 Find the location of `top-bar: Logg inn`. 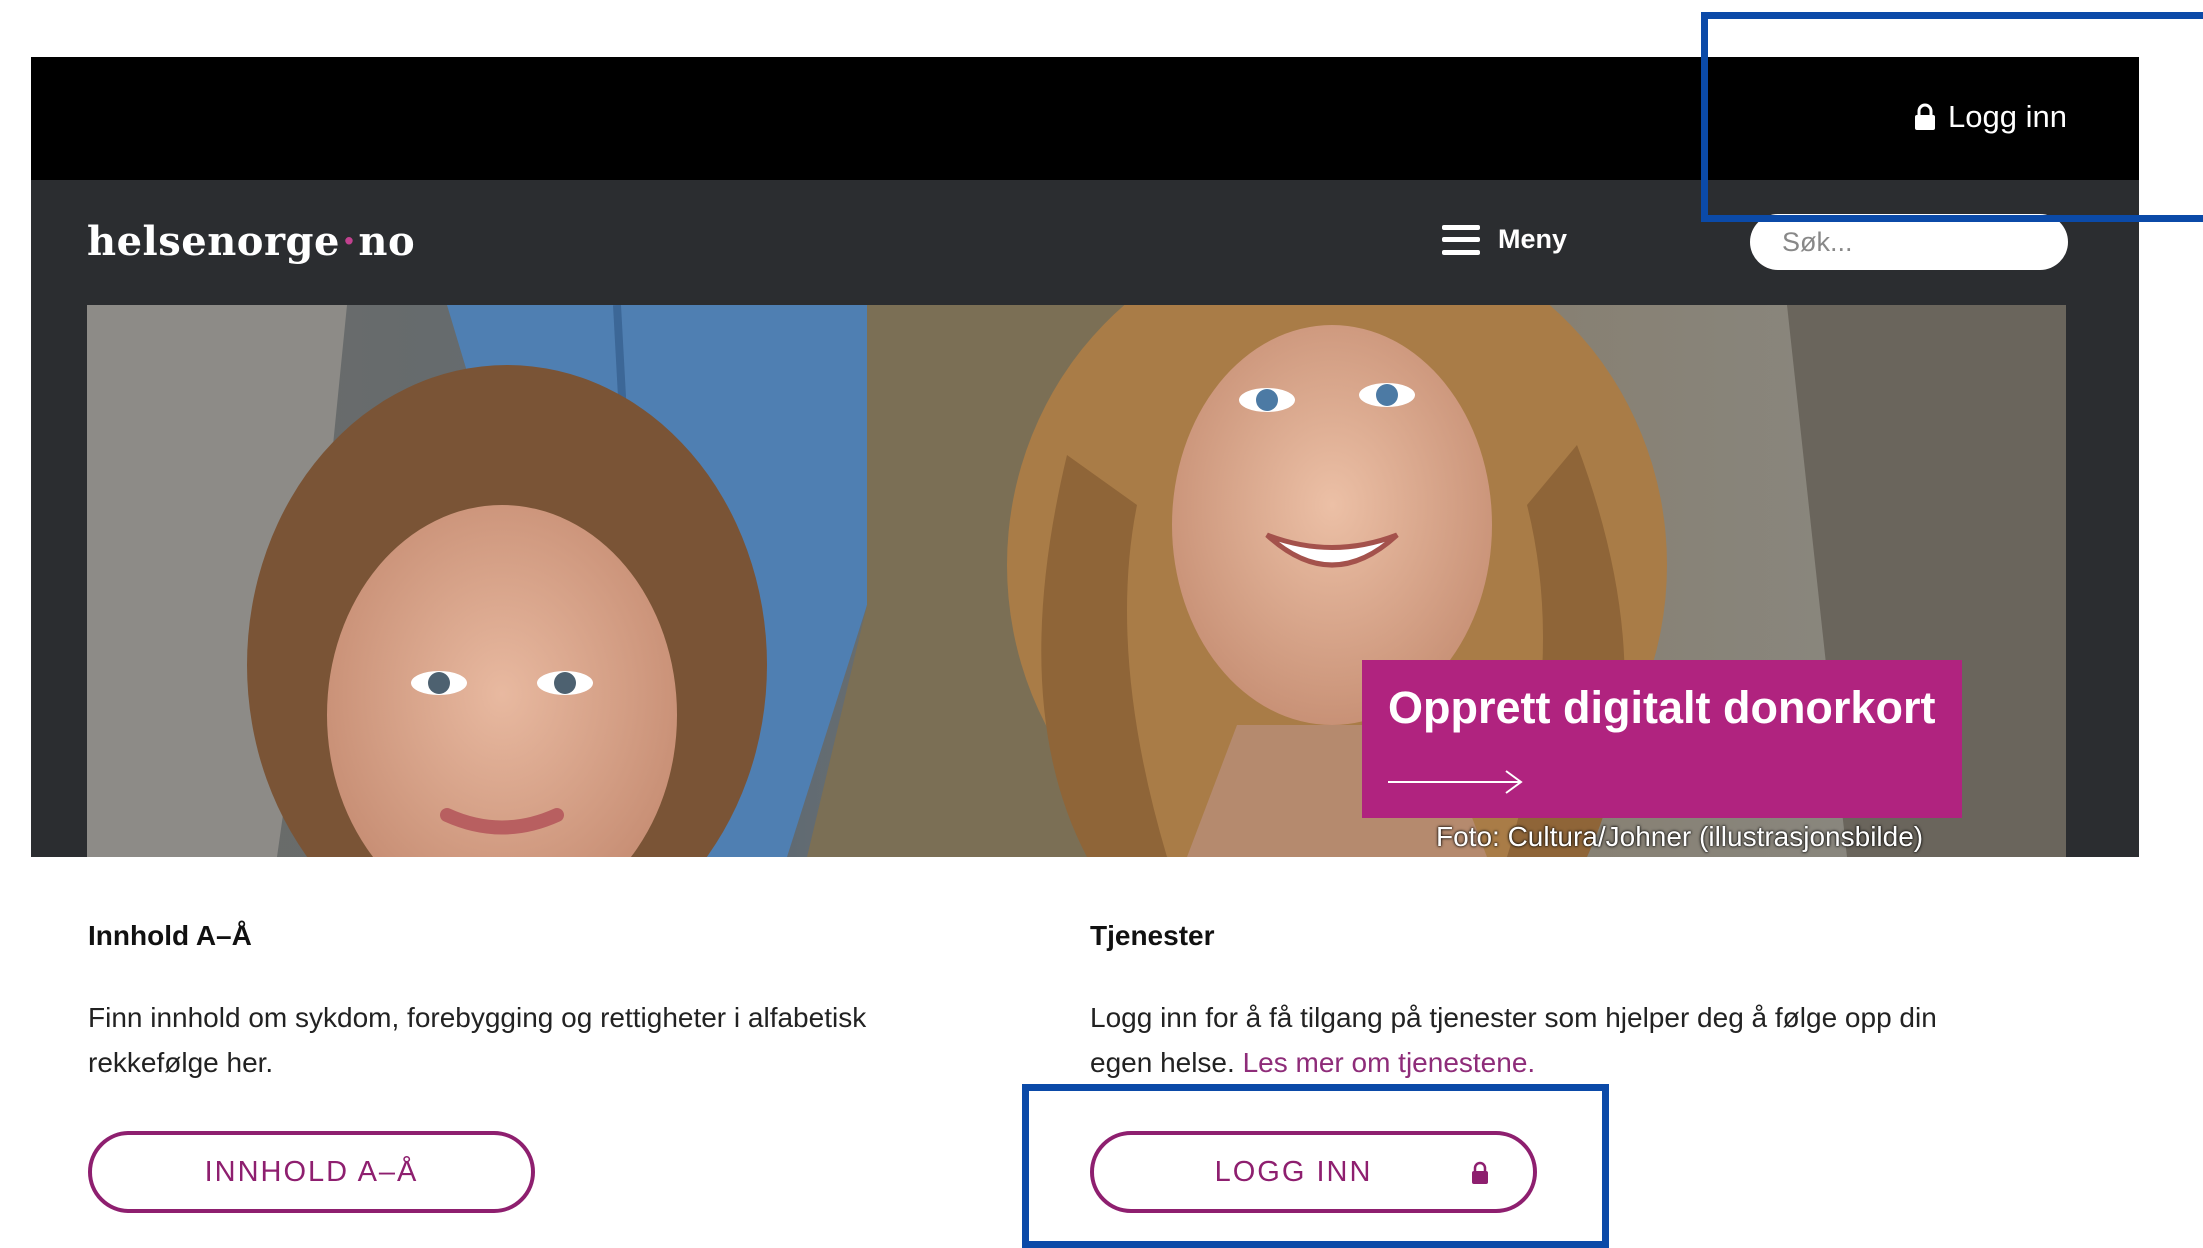

top-bar: Logg inn is located at coordinates (1085, 118).